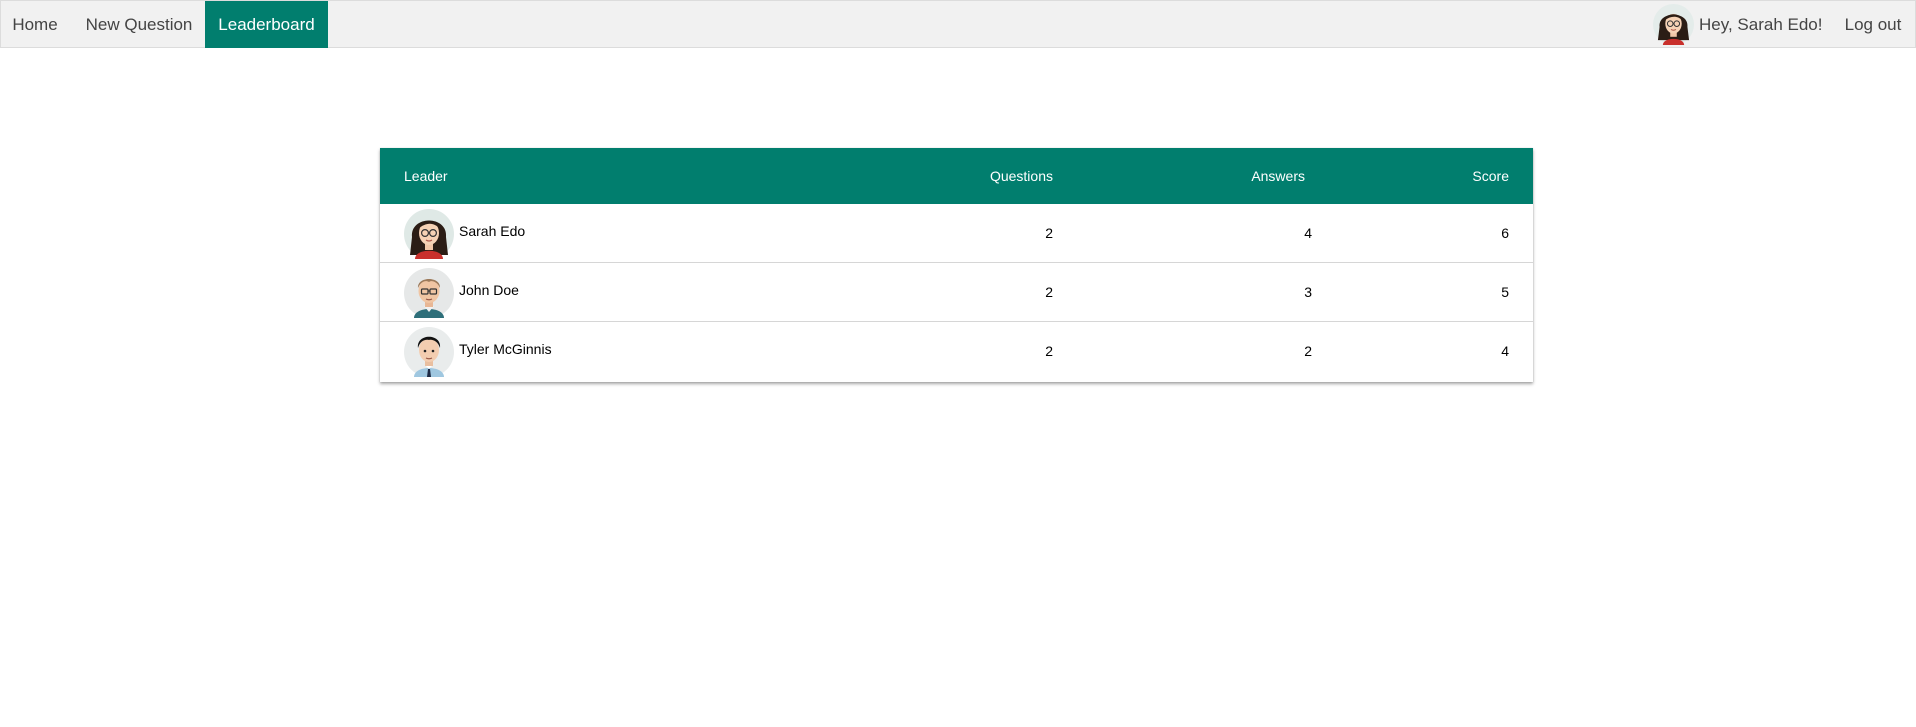 Image resolution: width=1916 pixels, height=727 pixels. I want to click on column-header-leader: Leader, so click(426, 176).